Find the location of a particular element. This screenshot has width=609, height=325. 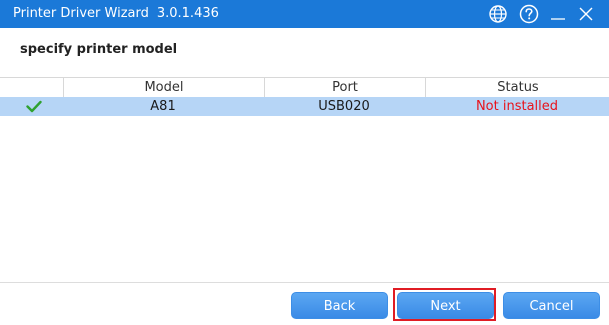

cancel-button: Cancel is located at coordinates (551, 305).